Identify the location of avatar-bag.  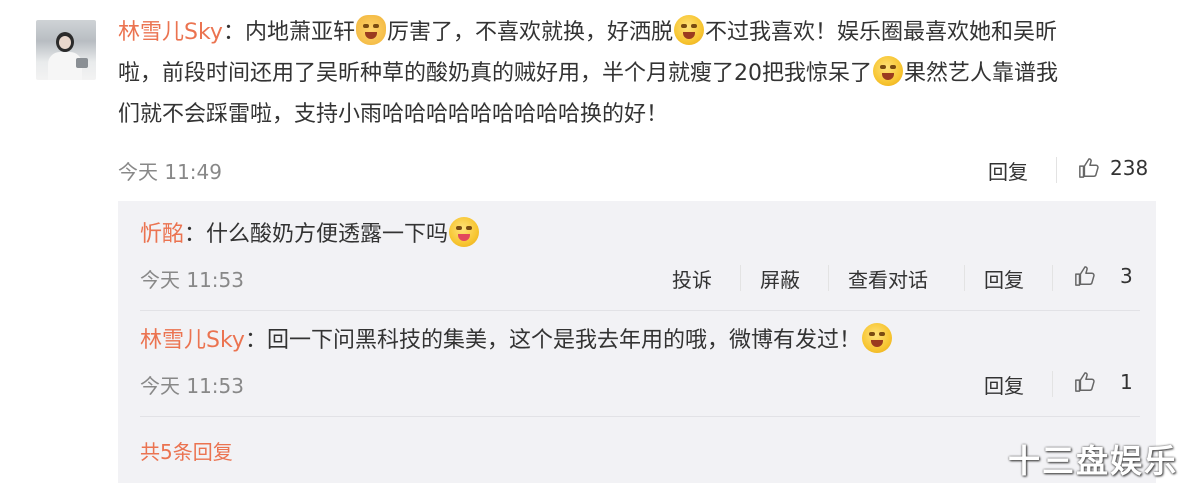
(82, 63).